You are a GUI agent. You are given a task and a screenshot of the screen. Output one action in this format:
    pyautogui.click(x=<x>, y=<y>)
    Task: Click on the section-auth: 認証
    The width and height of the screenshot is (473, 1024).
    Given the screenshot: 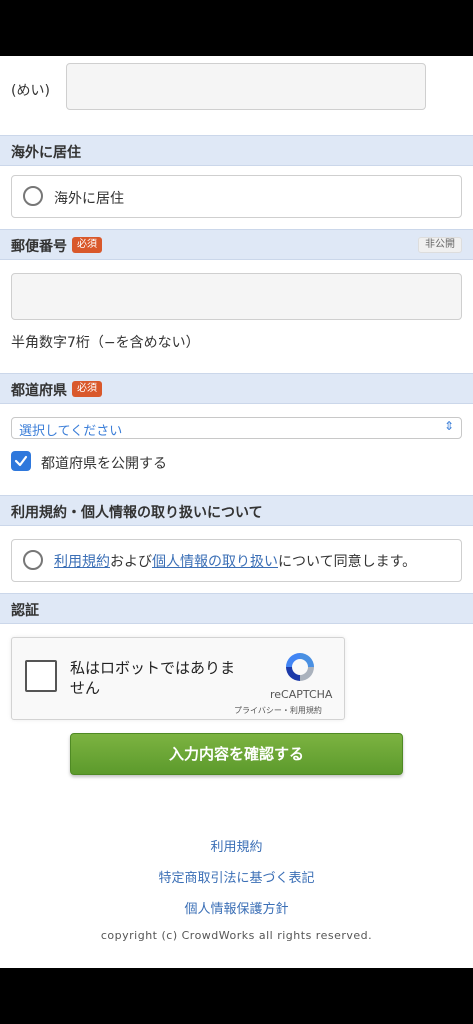 What is the action you would take?
    pyautogui.click(x=236, y=608)
    